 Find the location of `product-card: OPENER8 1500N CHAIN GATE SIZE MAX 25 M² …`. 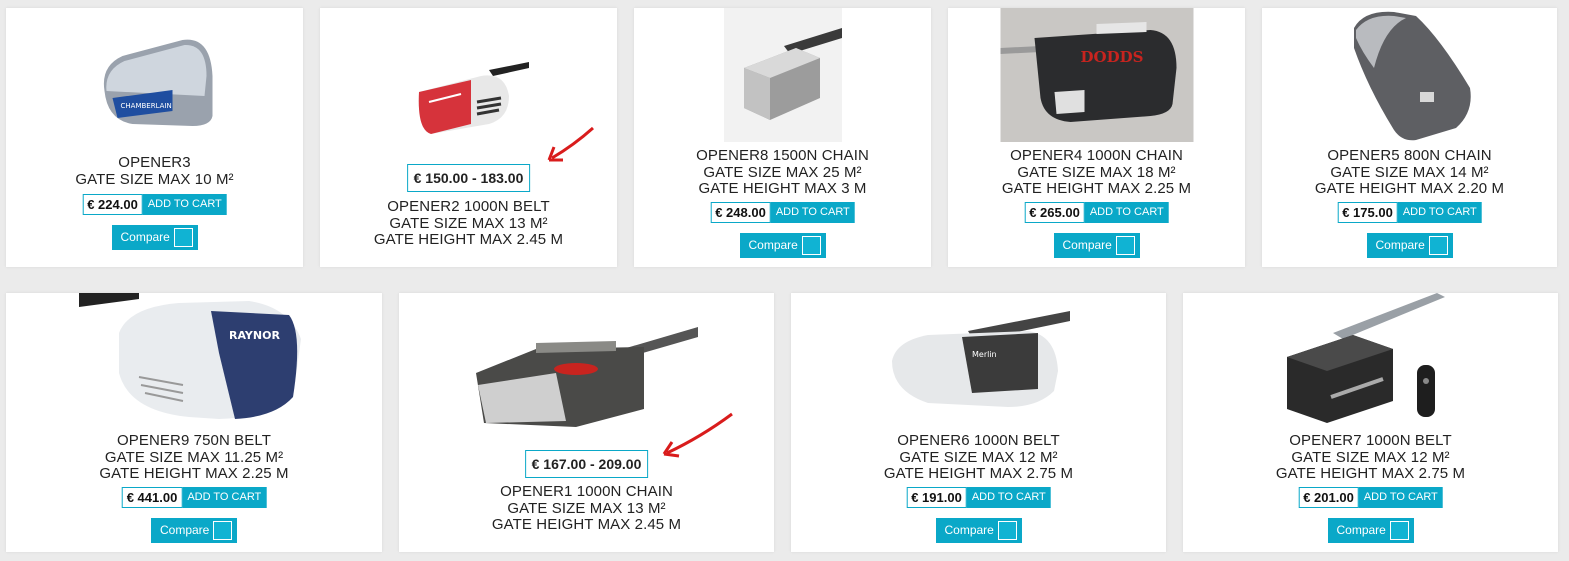

product-card: OPENER8 1500N CHAIN GATE SIZE MAX 25 M² … is located at coordinates (782, 137).